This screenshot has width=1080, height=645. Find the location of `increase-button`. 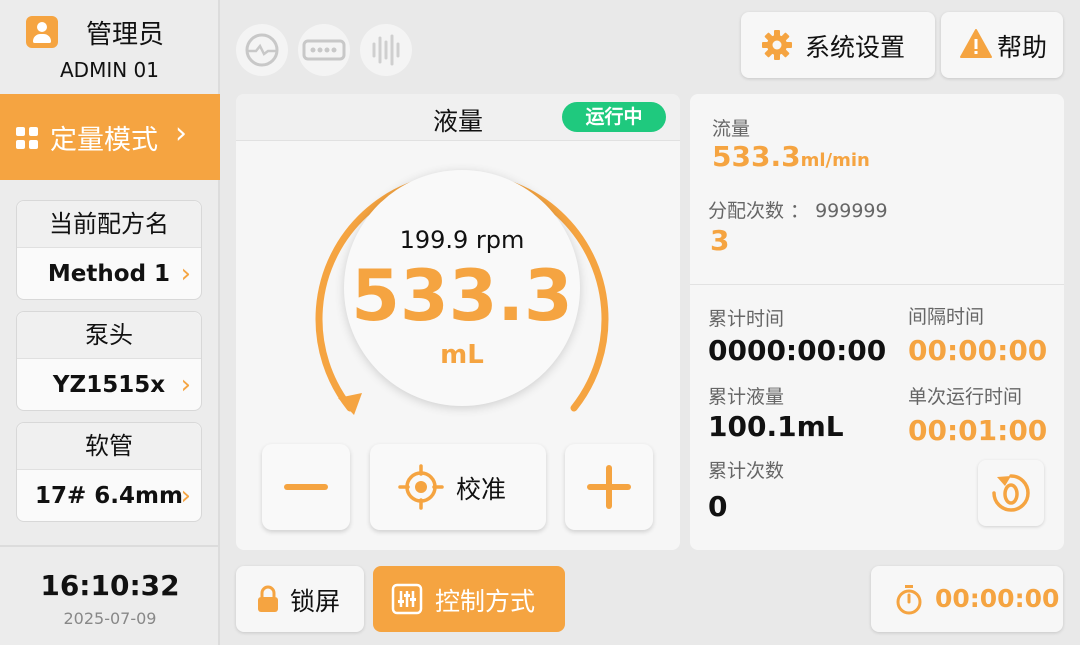

increase-button is located at coordinates (609, 487).